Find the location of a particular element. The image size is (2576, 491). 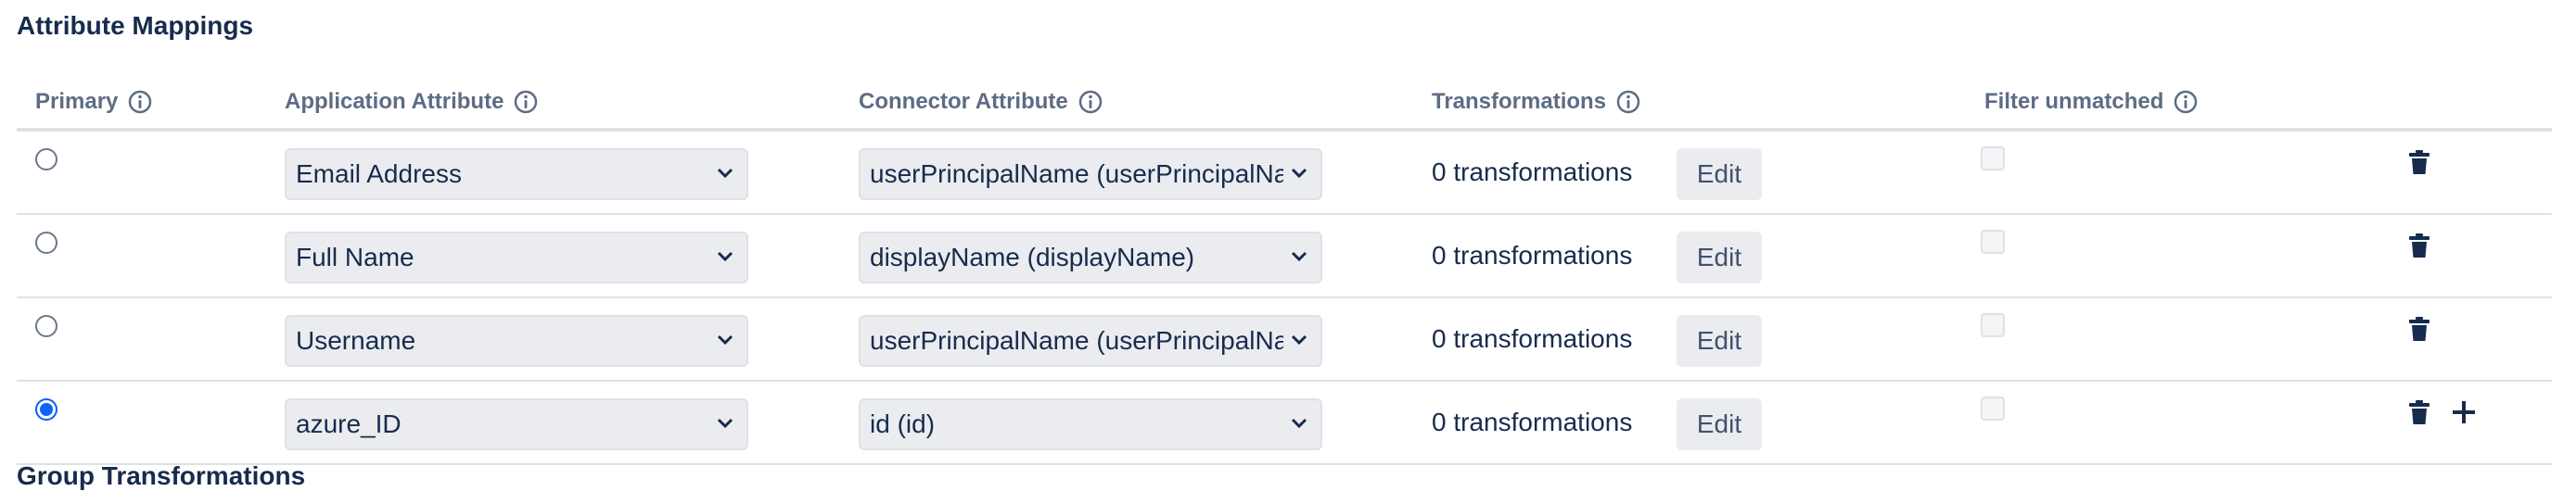

section-title: Attribute Mappings is located at coordinates (135, 26).